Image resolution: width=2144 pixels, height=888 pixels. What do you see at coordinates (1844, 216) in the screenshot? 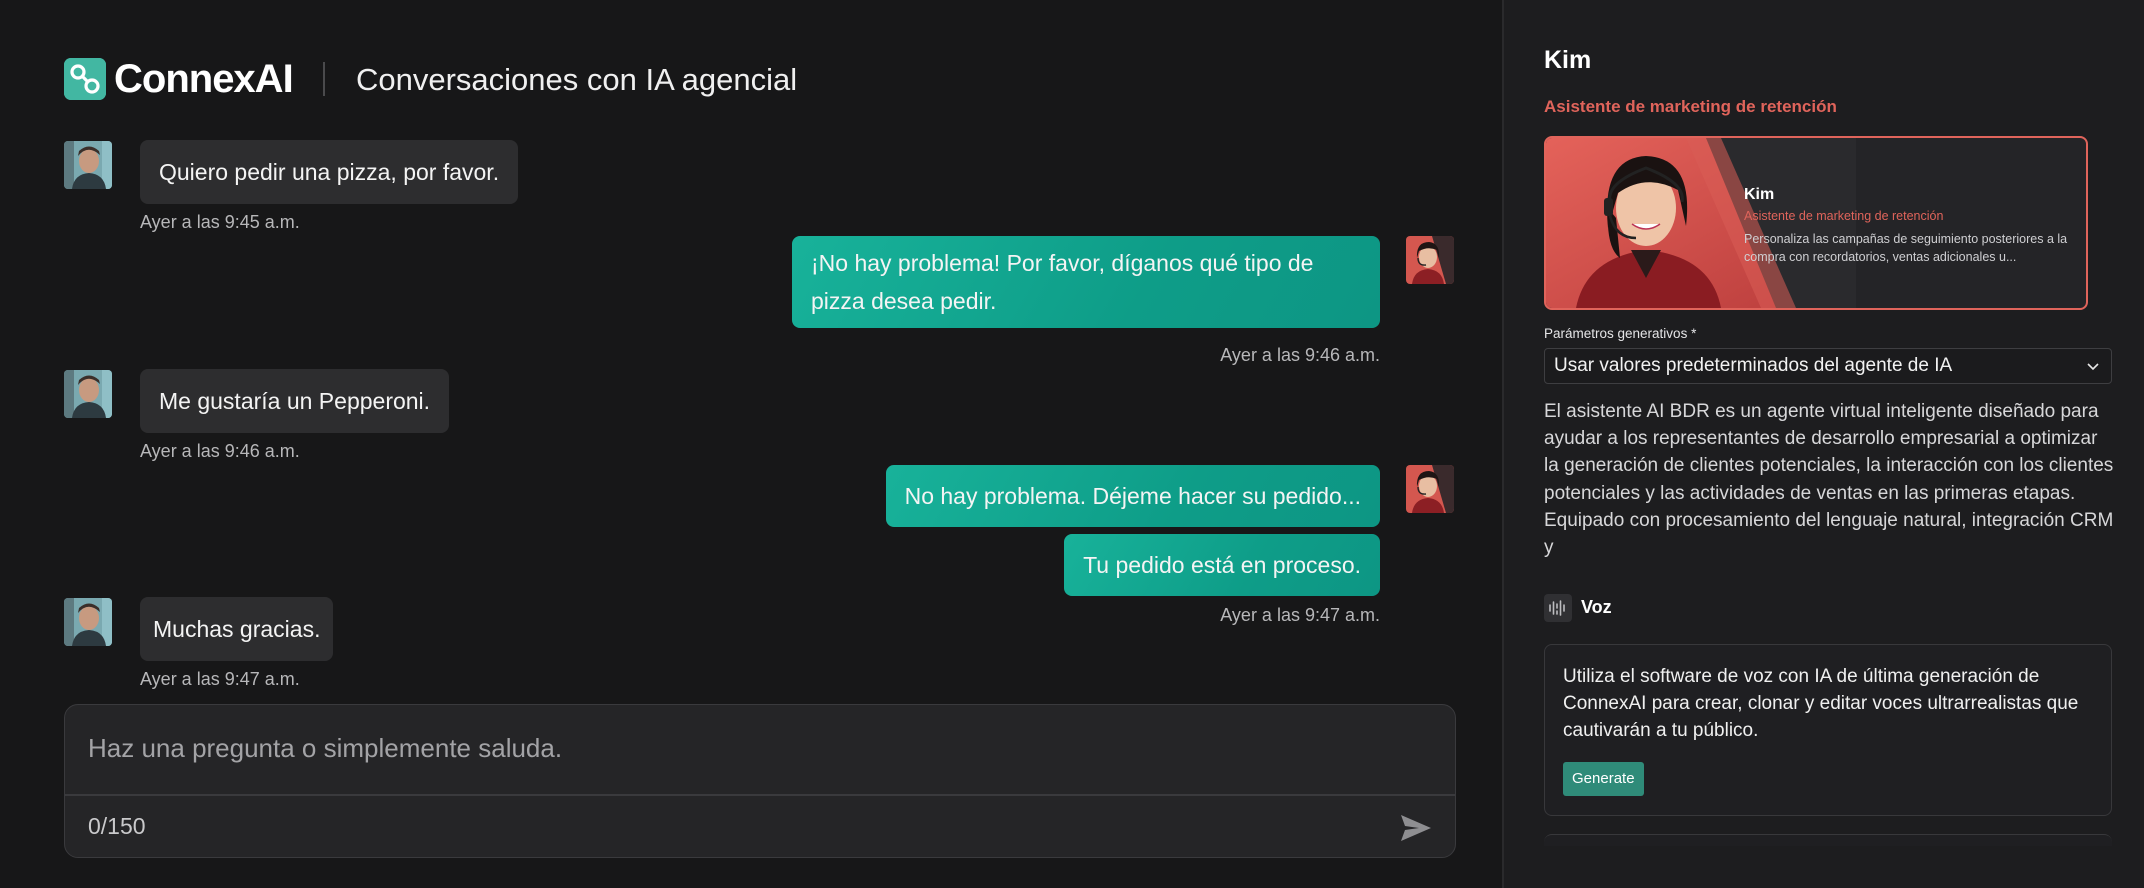
I see `agent-card-role: Asistente de marketing de retención` at bounding box center [1844, 216].